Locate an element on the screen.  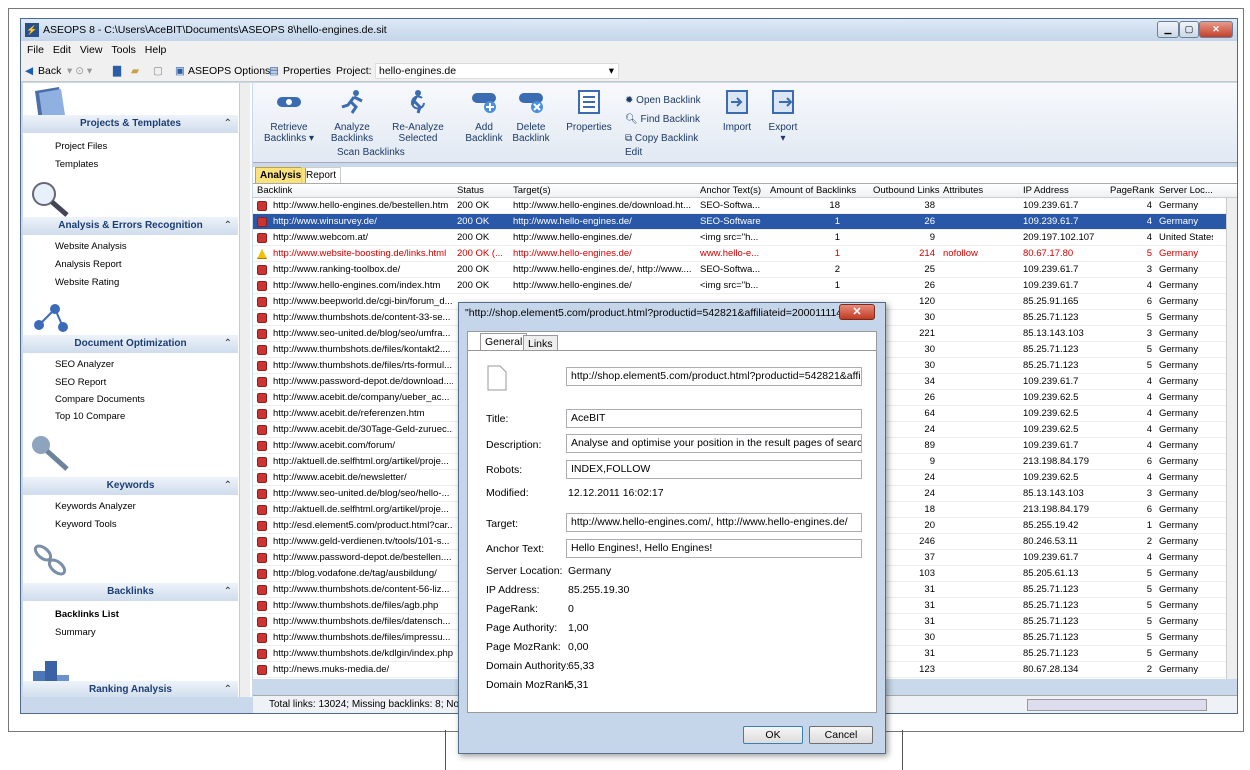
section-header: Projects & Templates ⌃ is located at coordinates (130, 124).